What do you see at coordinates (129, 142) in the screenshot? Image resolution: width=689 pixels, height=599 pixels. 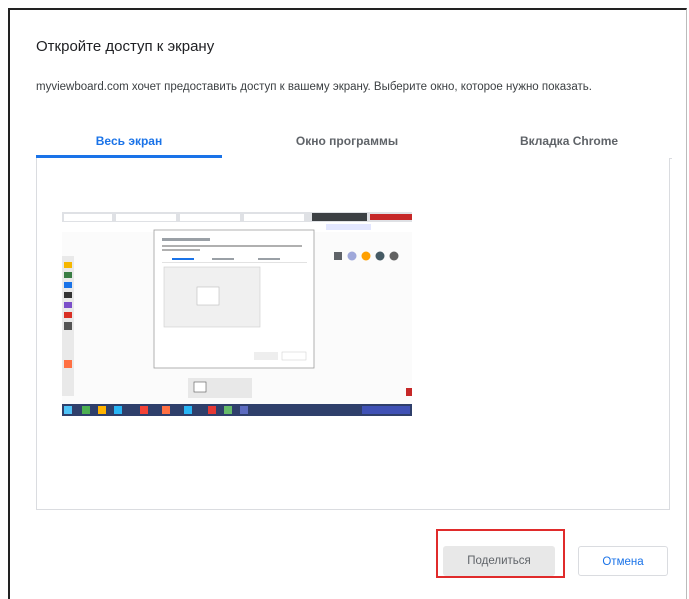 I see `tab-entire-screen: Весь экран` at bounding box center [129, 142].